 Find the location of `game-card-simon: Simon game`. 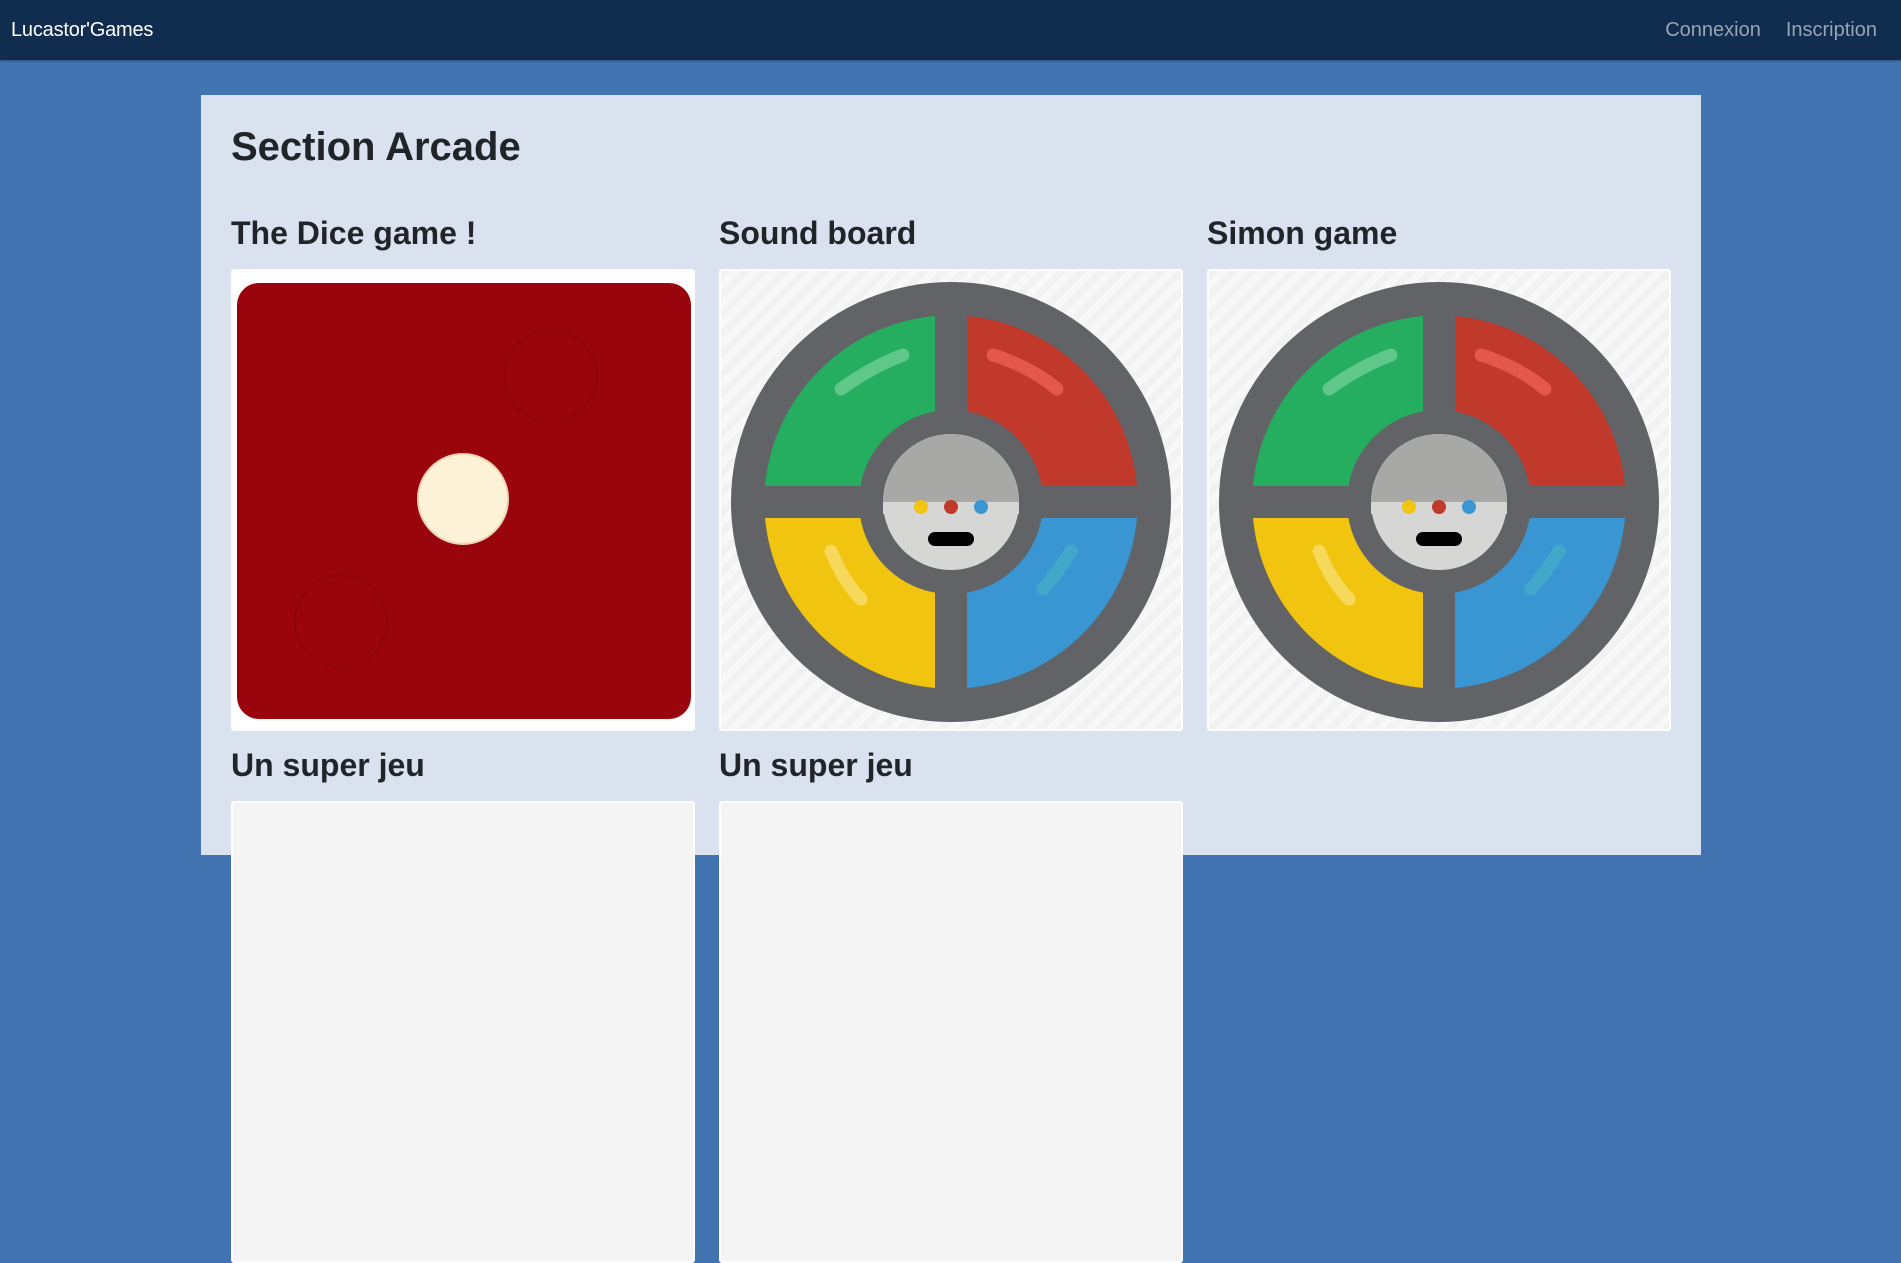

game-card-simon: Simon game is located at coordinates (1439, 472).